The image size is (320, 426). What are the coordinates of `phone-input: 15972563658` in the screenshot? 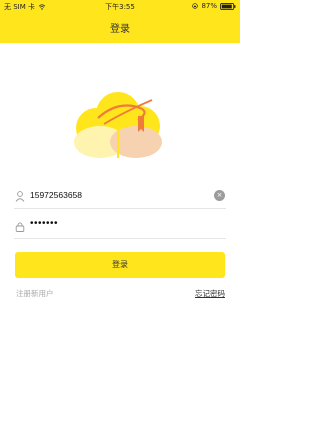 It's located at (56, 195).